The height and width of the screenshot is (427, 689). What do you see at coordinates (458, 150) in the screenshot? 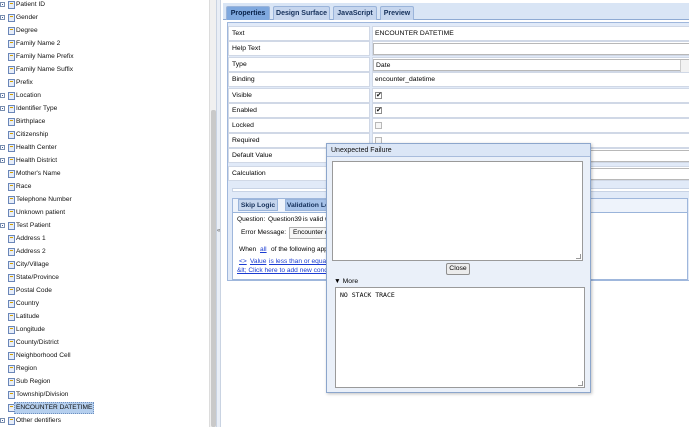
I see `dialog-title: Unexpected Failure` at bounding box center [458, 150].